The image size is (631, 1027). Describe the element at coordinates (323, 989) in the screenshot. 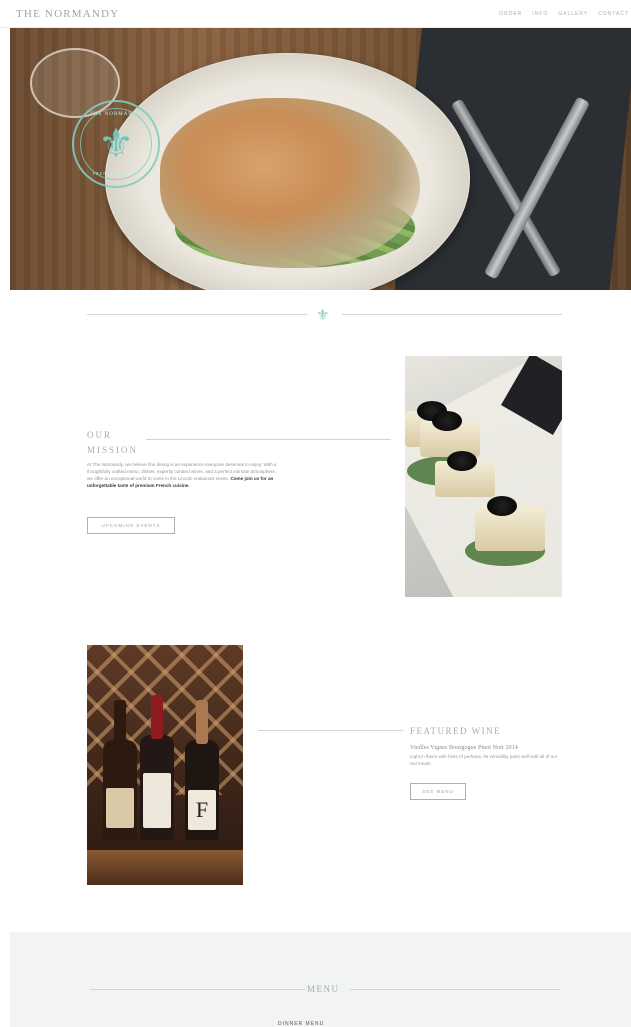

I see `menu-heading: MENU` at that location.